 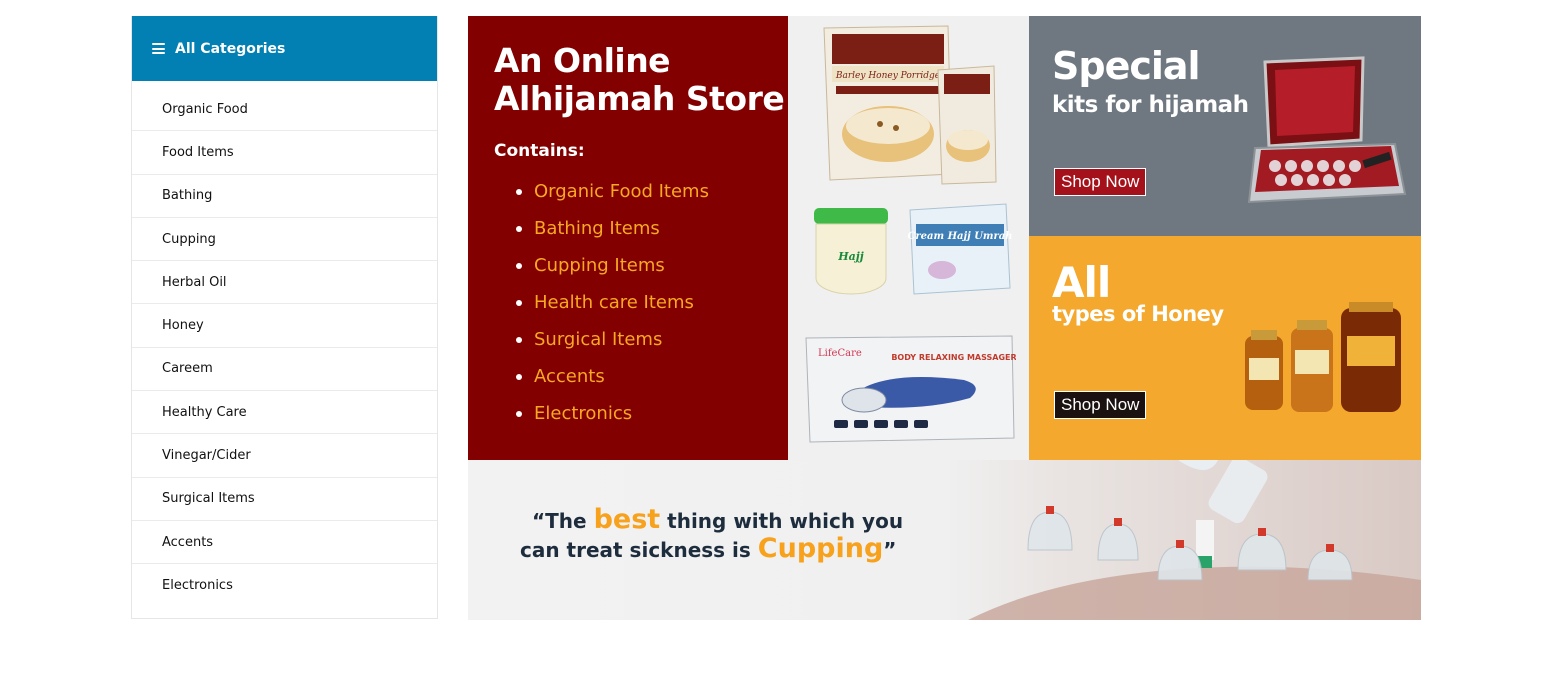 What do you see at coordinates (820, 548) in the screenshot?
I see `quote-accent-cupping: Cupping` at bounding box center [820, 548].